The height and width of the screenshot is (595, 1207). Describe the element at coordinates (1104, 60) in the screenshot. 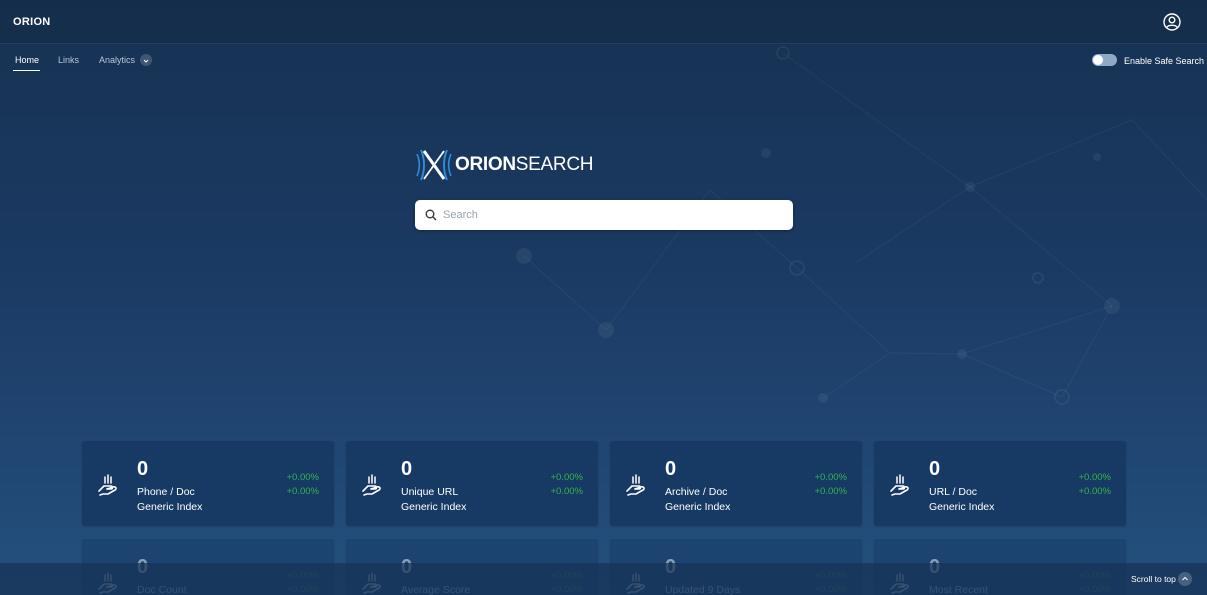

I see `safe-search-toggle` at that location.